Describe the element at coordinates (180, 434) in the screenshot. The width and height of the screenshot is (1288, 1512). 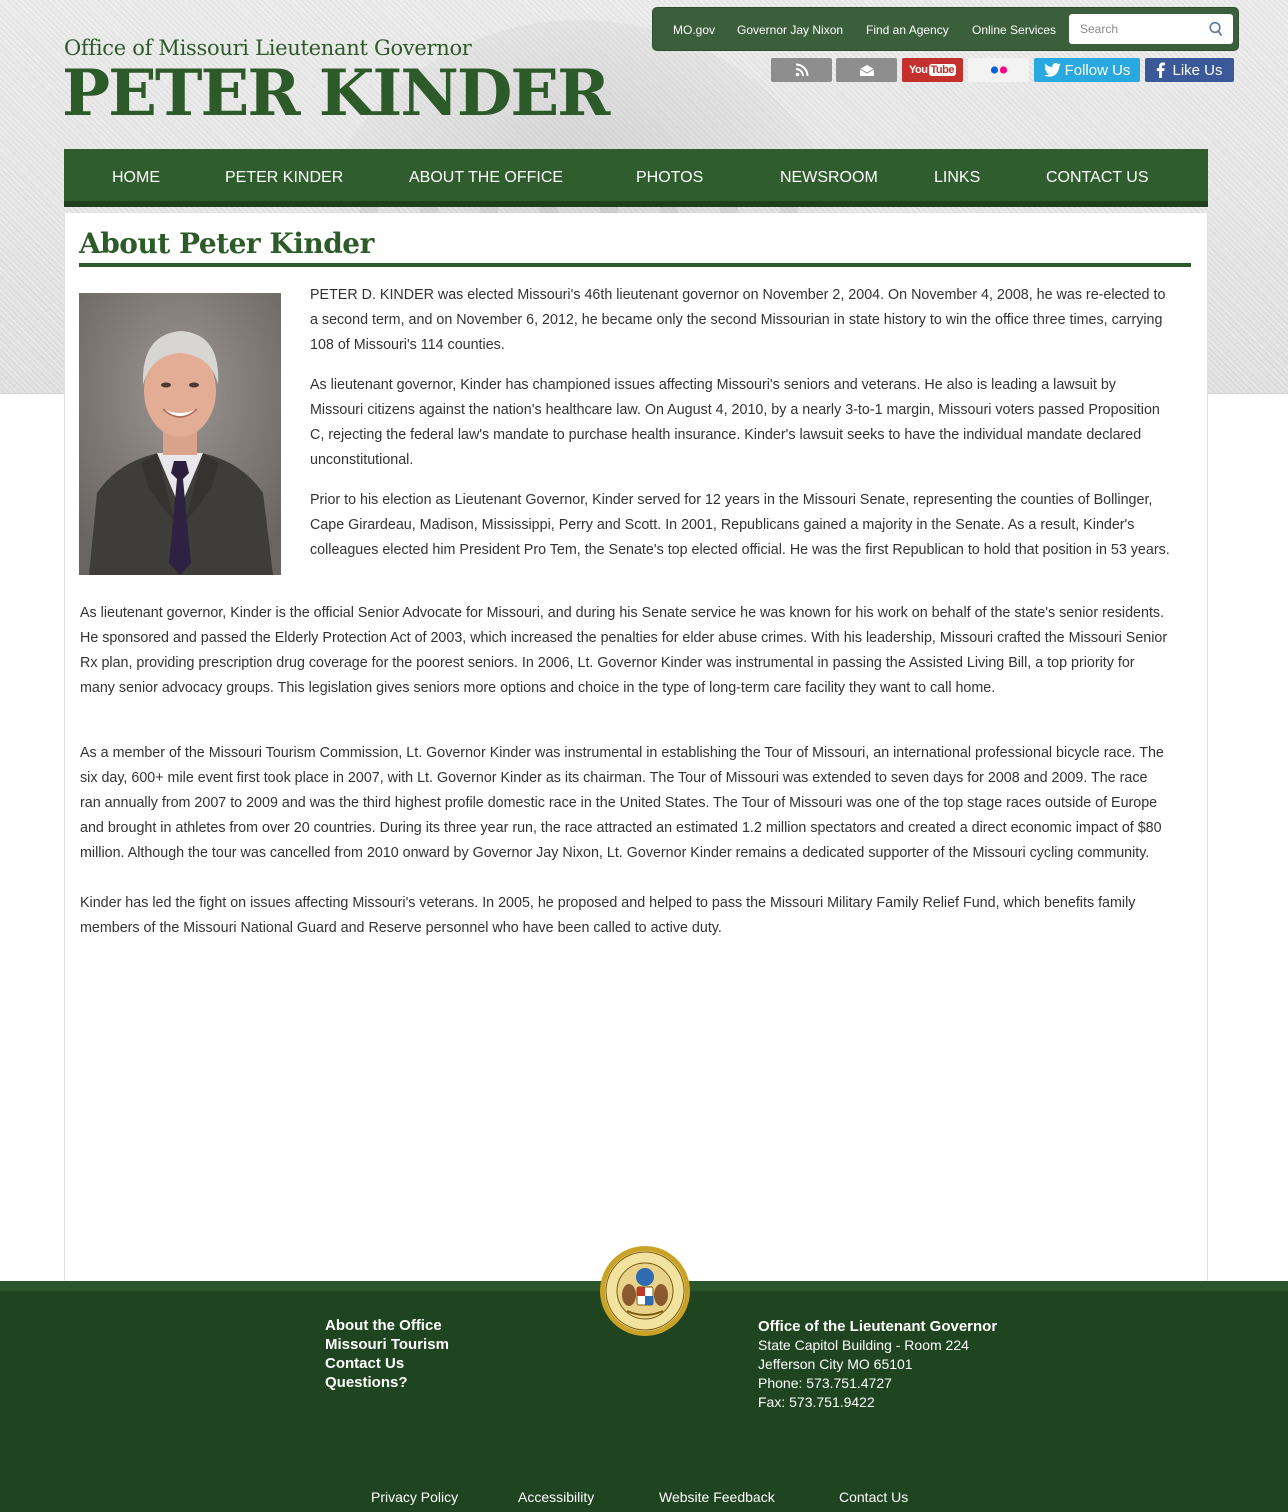
I see `portrait-photo` at that location.